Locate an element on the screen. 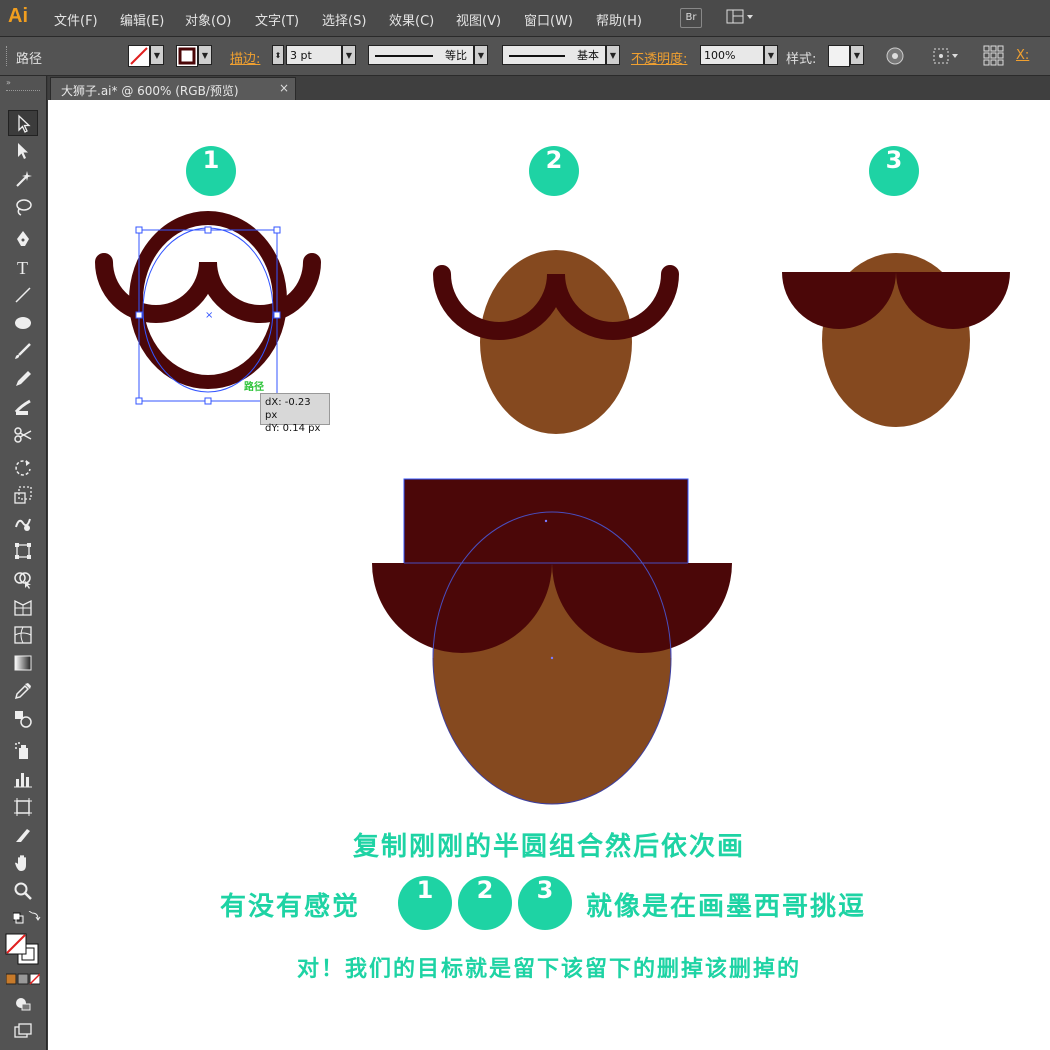 Image resolution: width=1050 pixels, height=1050 pixels. pencil-tool-icon is located at coordinates (23, 379).